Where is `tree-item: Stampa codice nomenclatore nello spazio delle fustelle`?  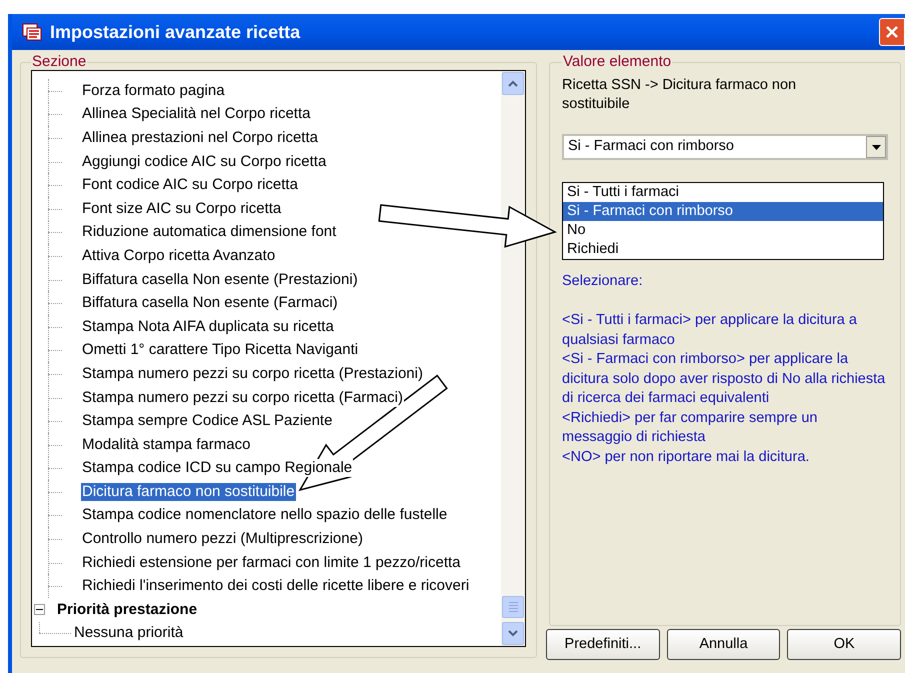
tree-item: Stampa codice nomenclatore nello spazio delle fustelle is located at coordinates (264, 515).